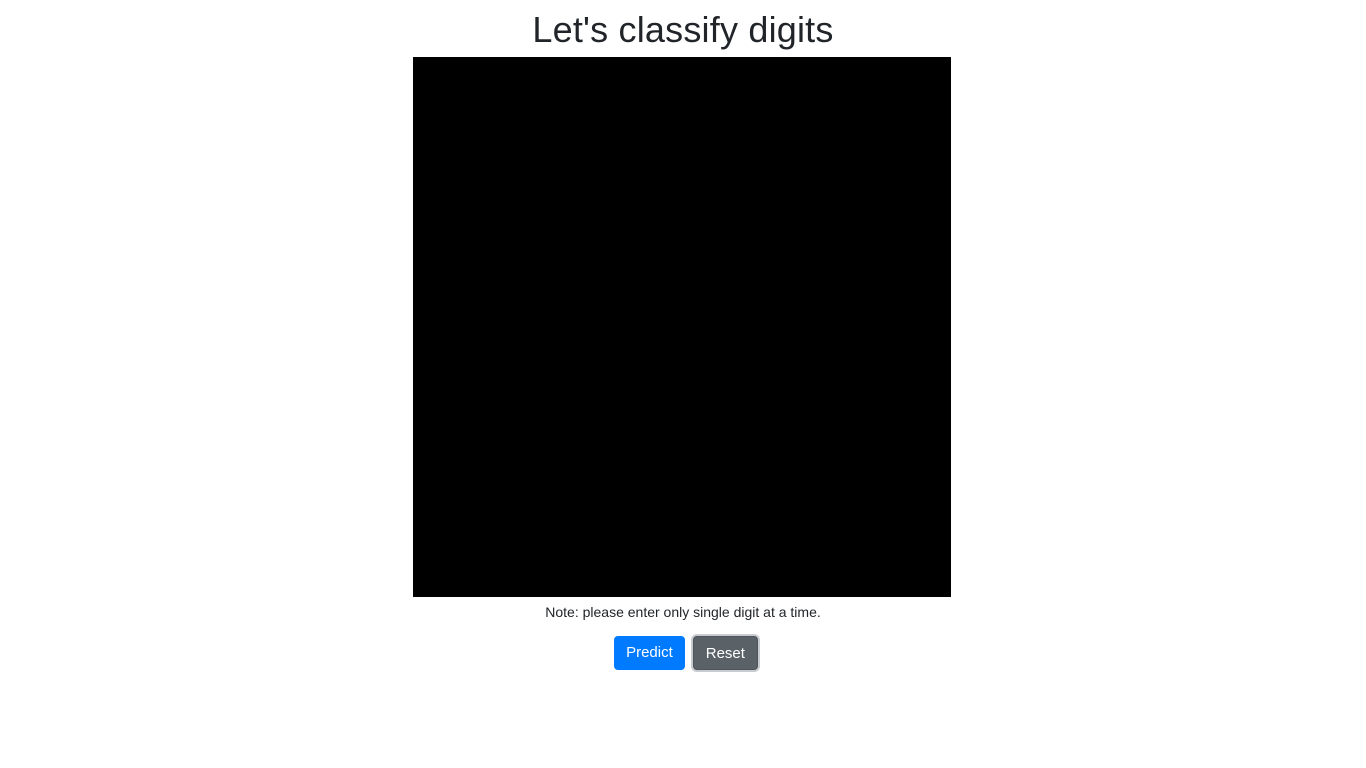 The height and width of the screenshot is (768, 1366). Describe the element at coordinates (725, 653) in the screenshot. I see `reset-button: Reset` at that location.